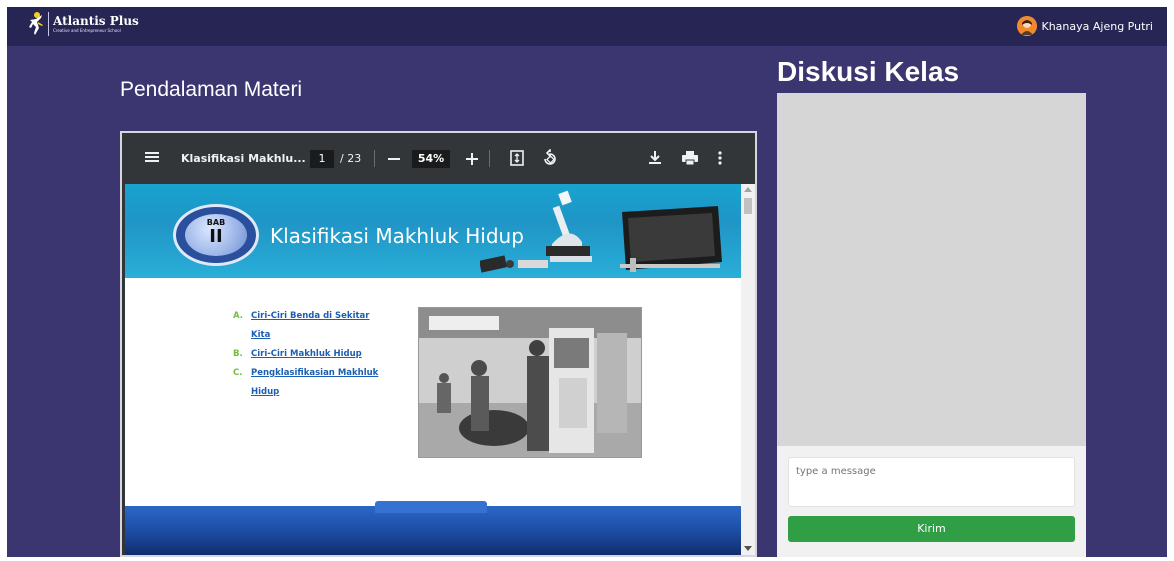 Image resolution: width=1174 pixels, height=561 pixels. I want to click on chapter-banner: BAB II Klasifikasi Makhluk Hidup, so click(433, 231).